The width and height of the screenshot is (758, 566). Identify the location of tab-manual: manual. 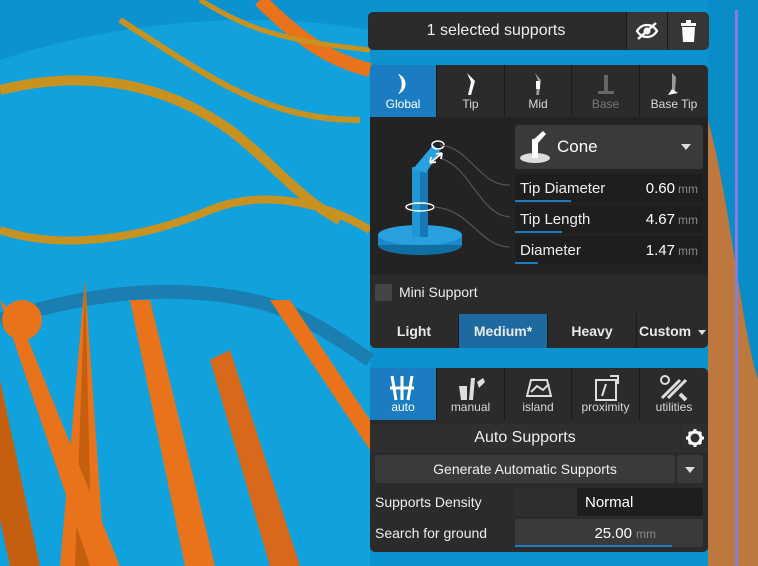
(471, 394).